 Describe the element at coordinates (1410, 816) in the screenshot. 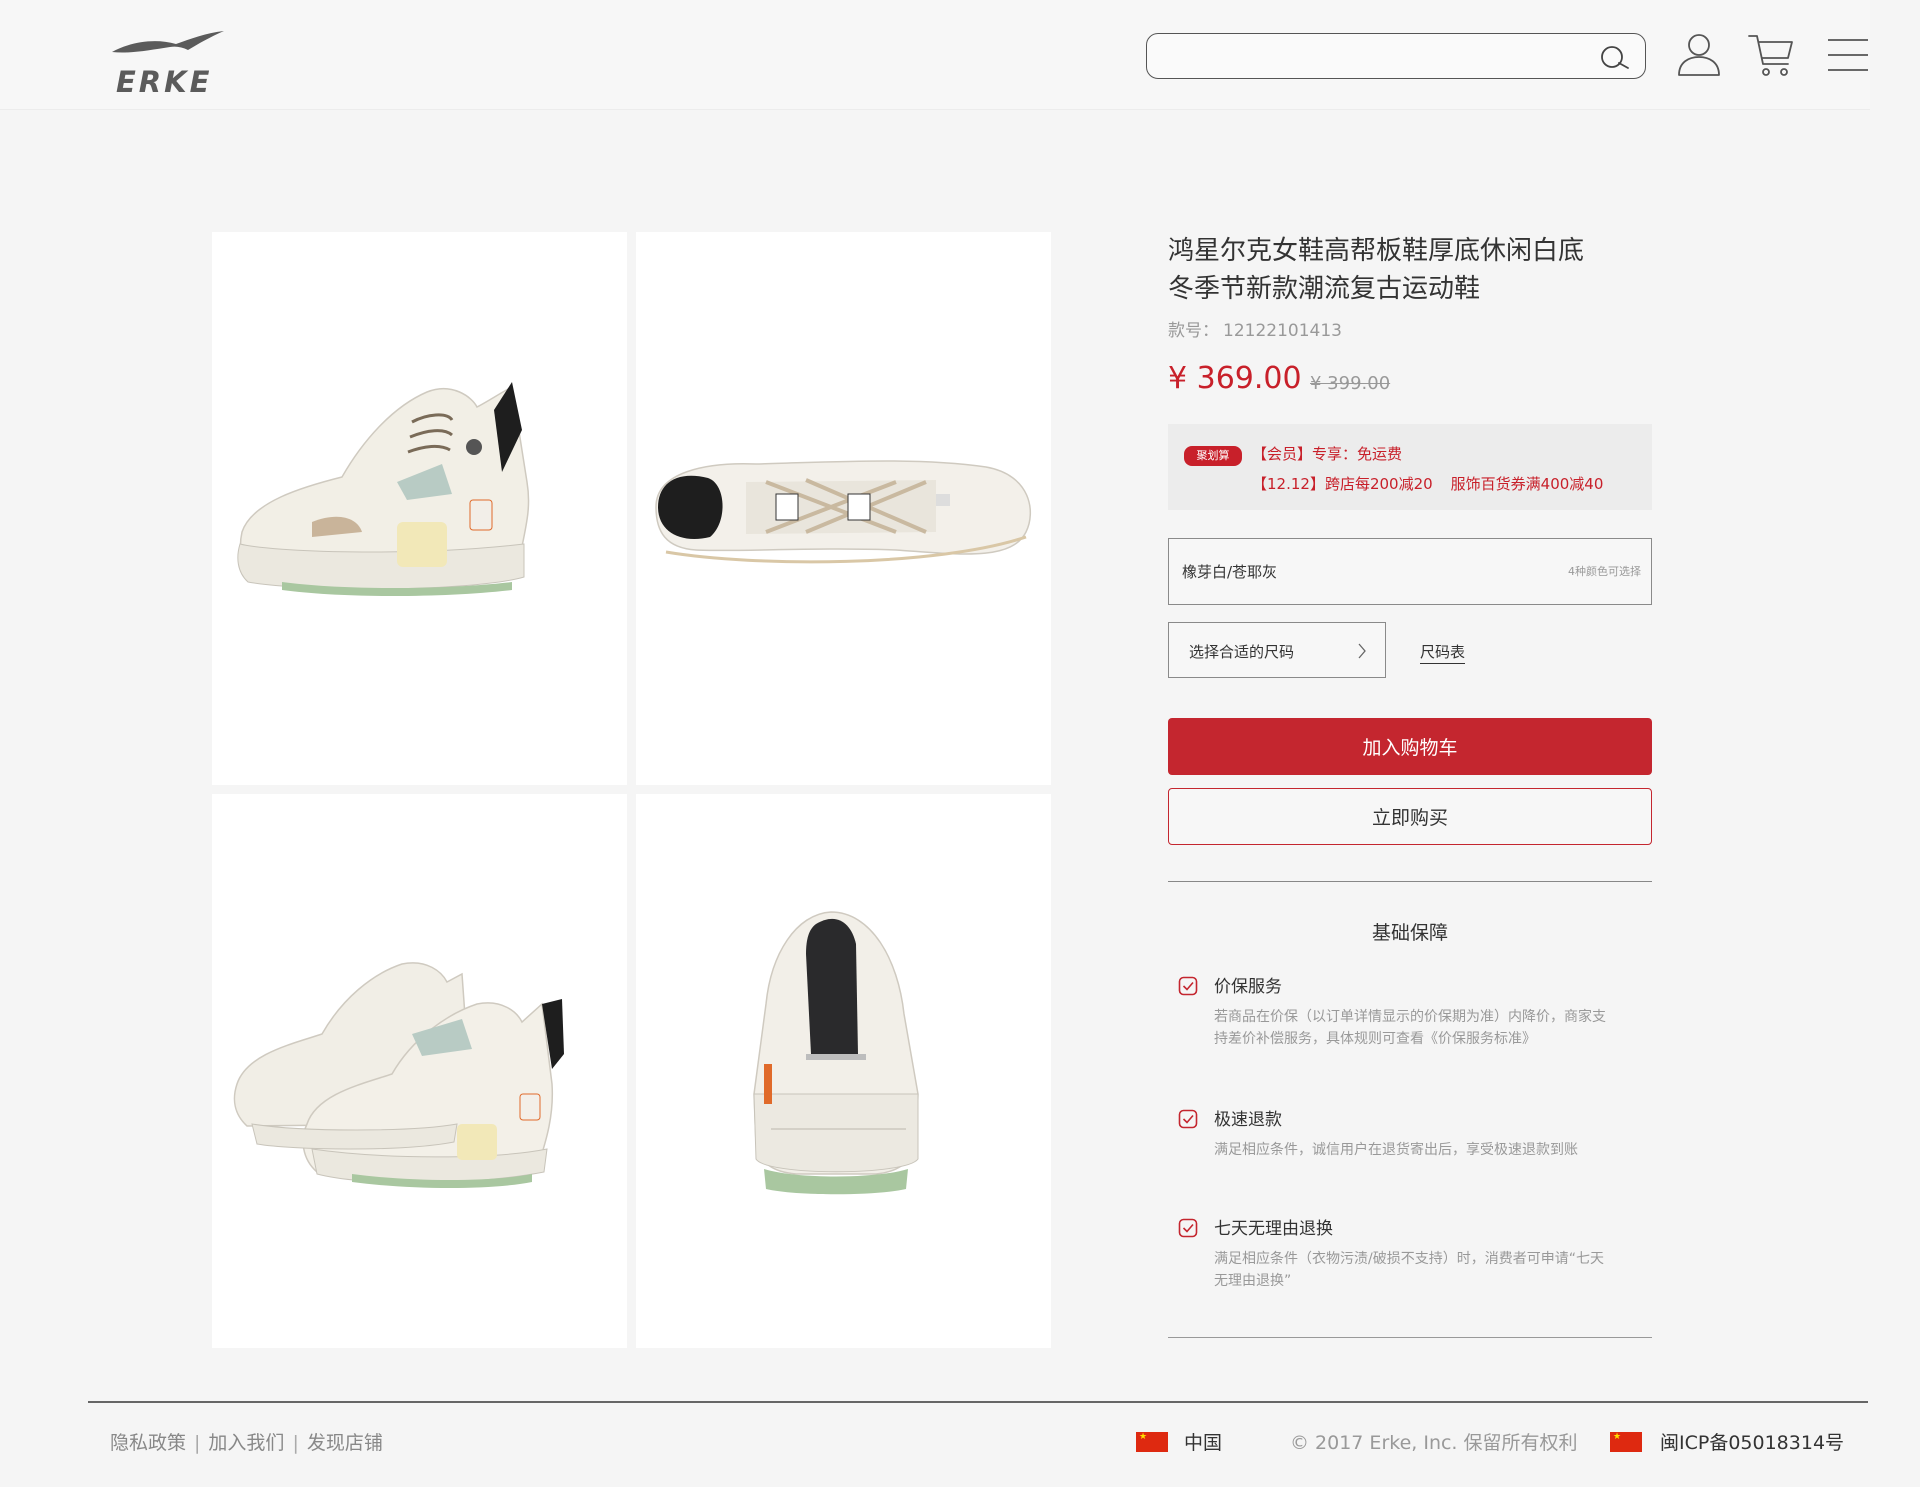

I see `buy-now-button: 立即购买` at that location.